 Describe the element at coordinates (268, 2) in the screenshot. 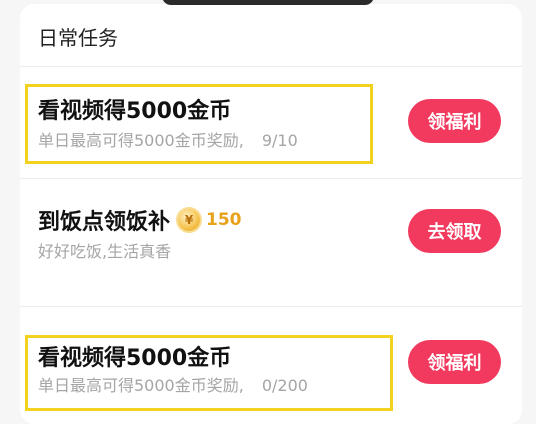

I see `status-bar-notch` at that location.